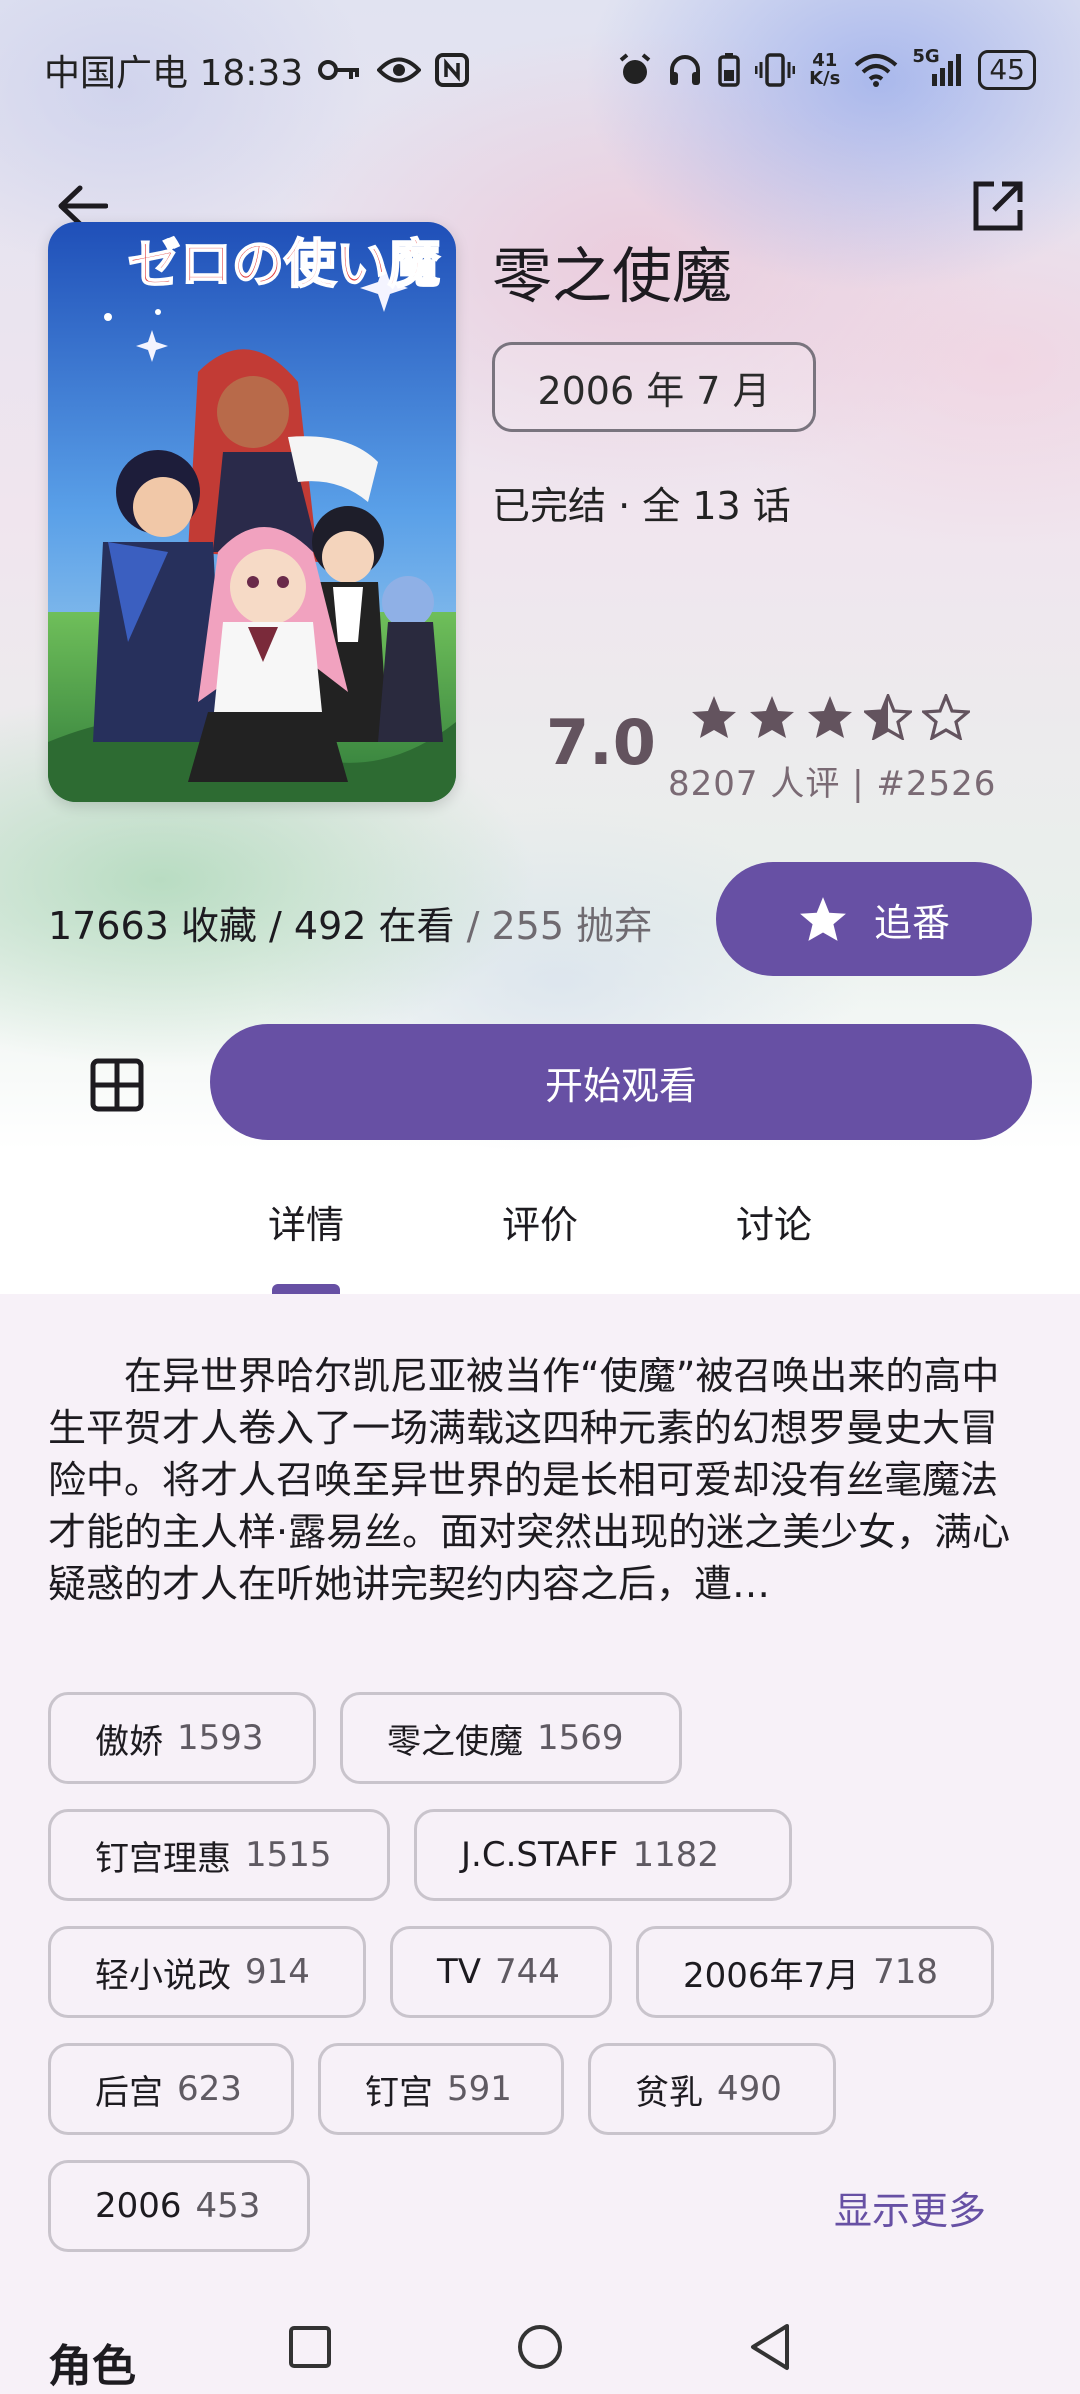 This screenshot has width=1080, height=2394. Describe the element at coordinates (888, 717) in the screenshot. I see `star-half-icon` at that location.